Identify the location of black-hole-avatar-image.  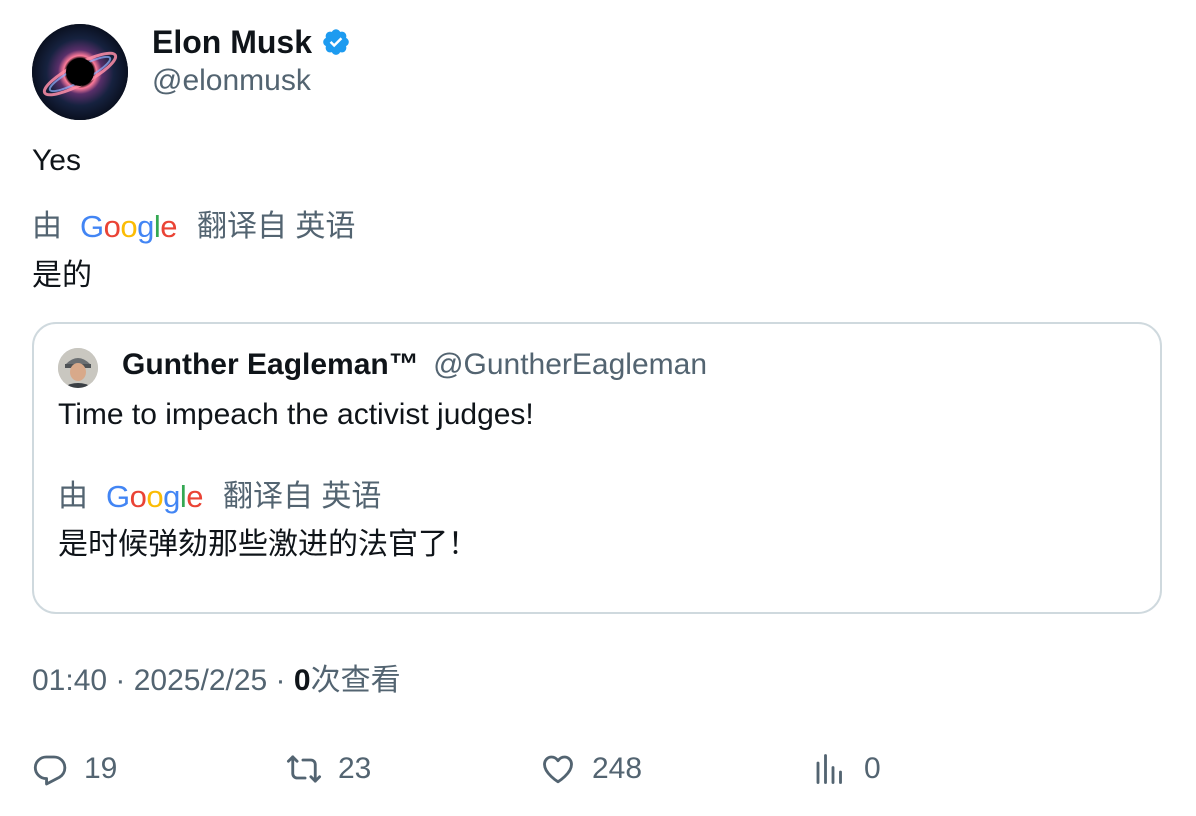
(80, 72).